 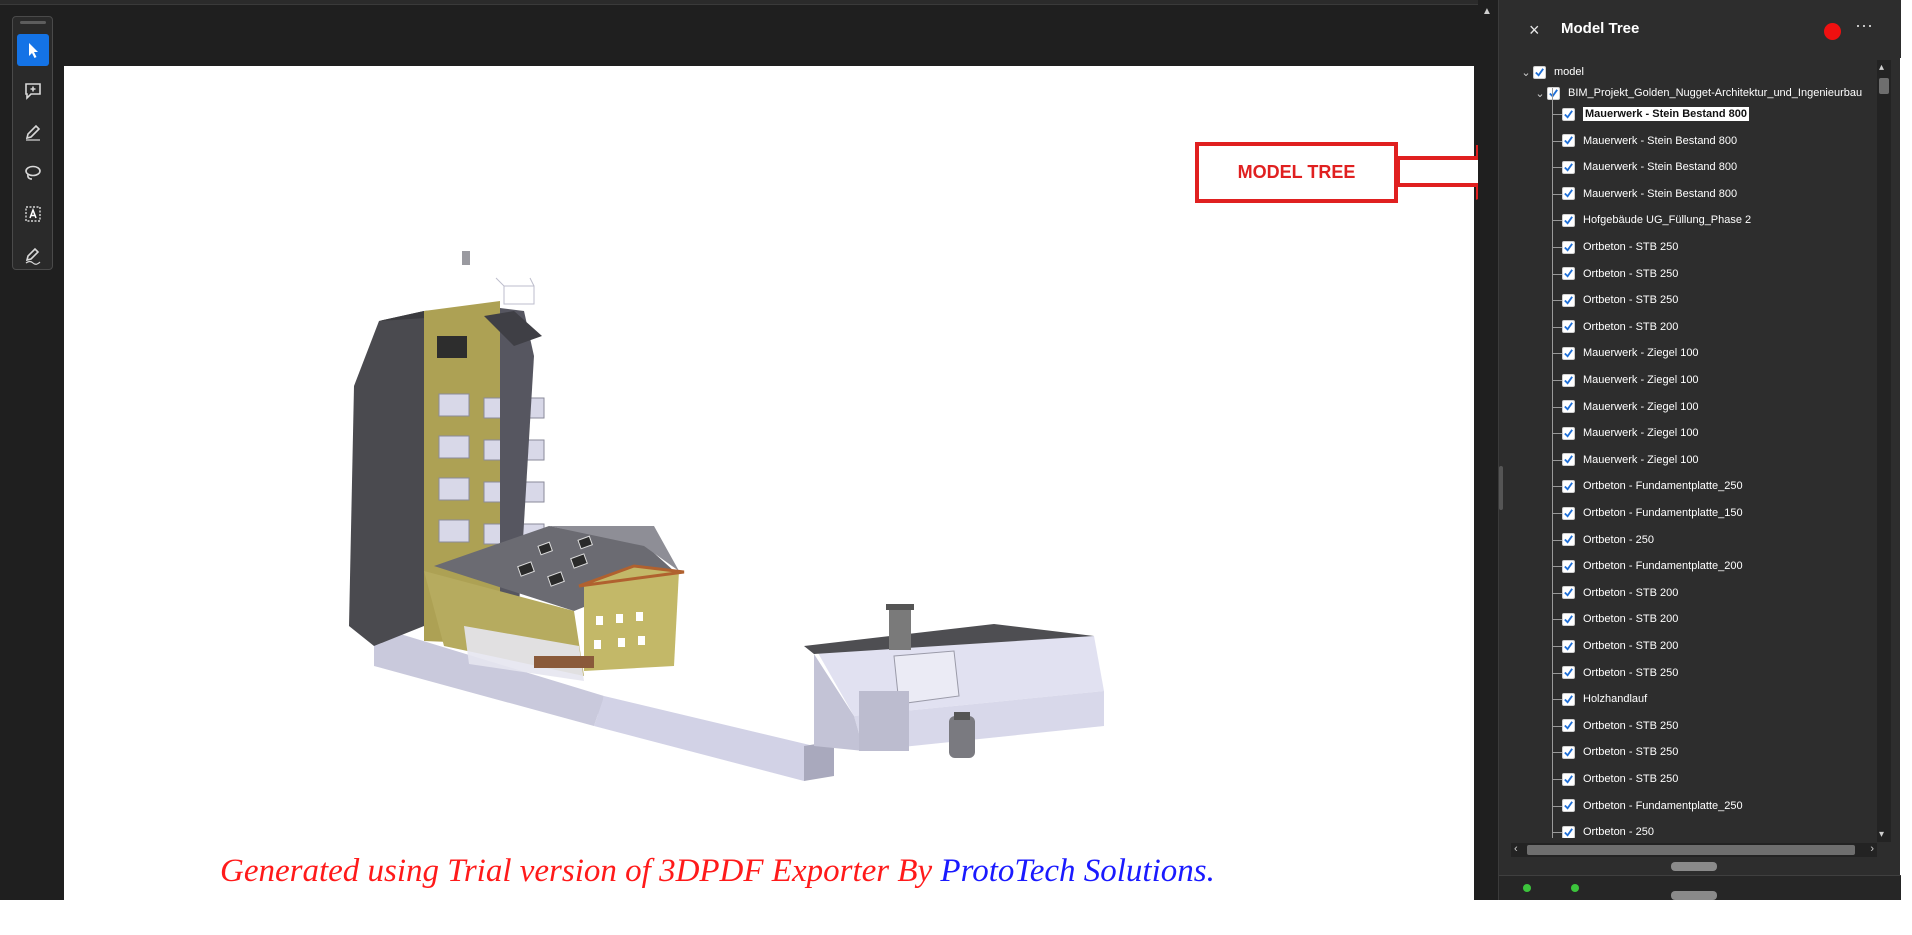 I want to click on document-scrollbar: ▲, so click(x=1488, y=450).